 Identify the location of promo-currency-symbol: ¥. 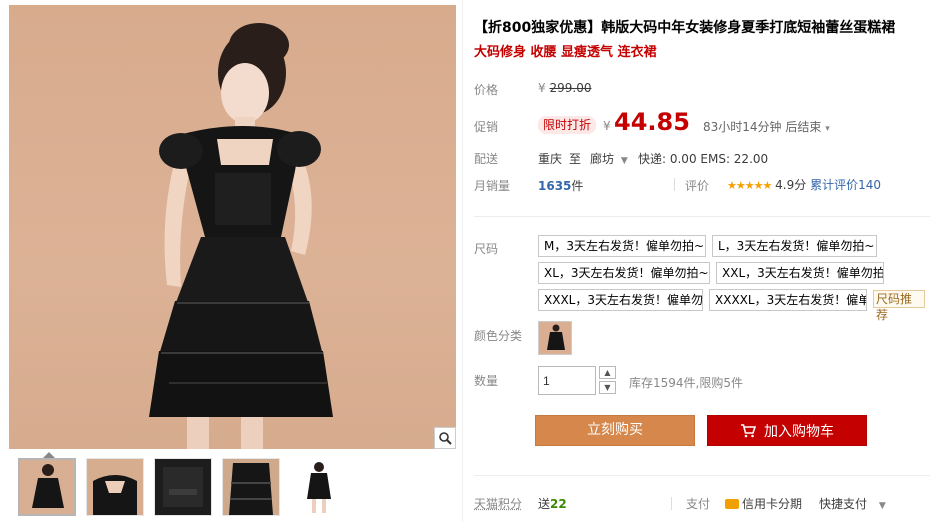
(607, 126).